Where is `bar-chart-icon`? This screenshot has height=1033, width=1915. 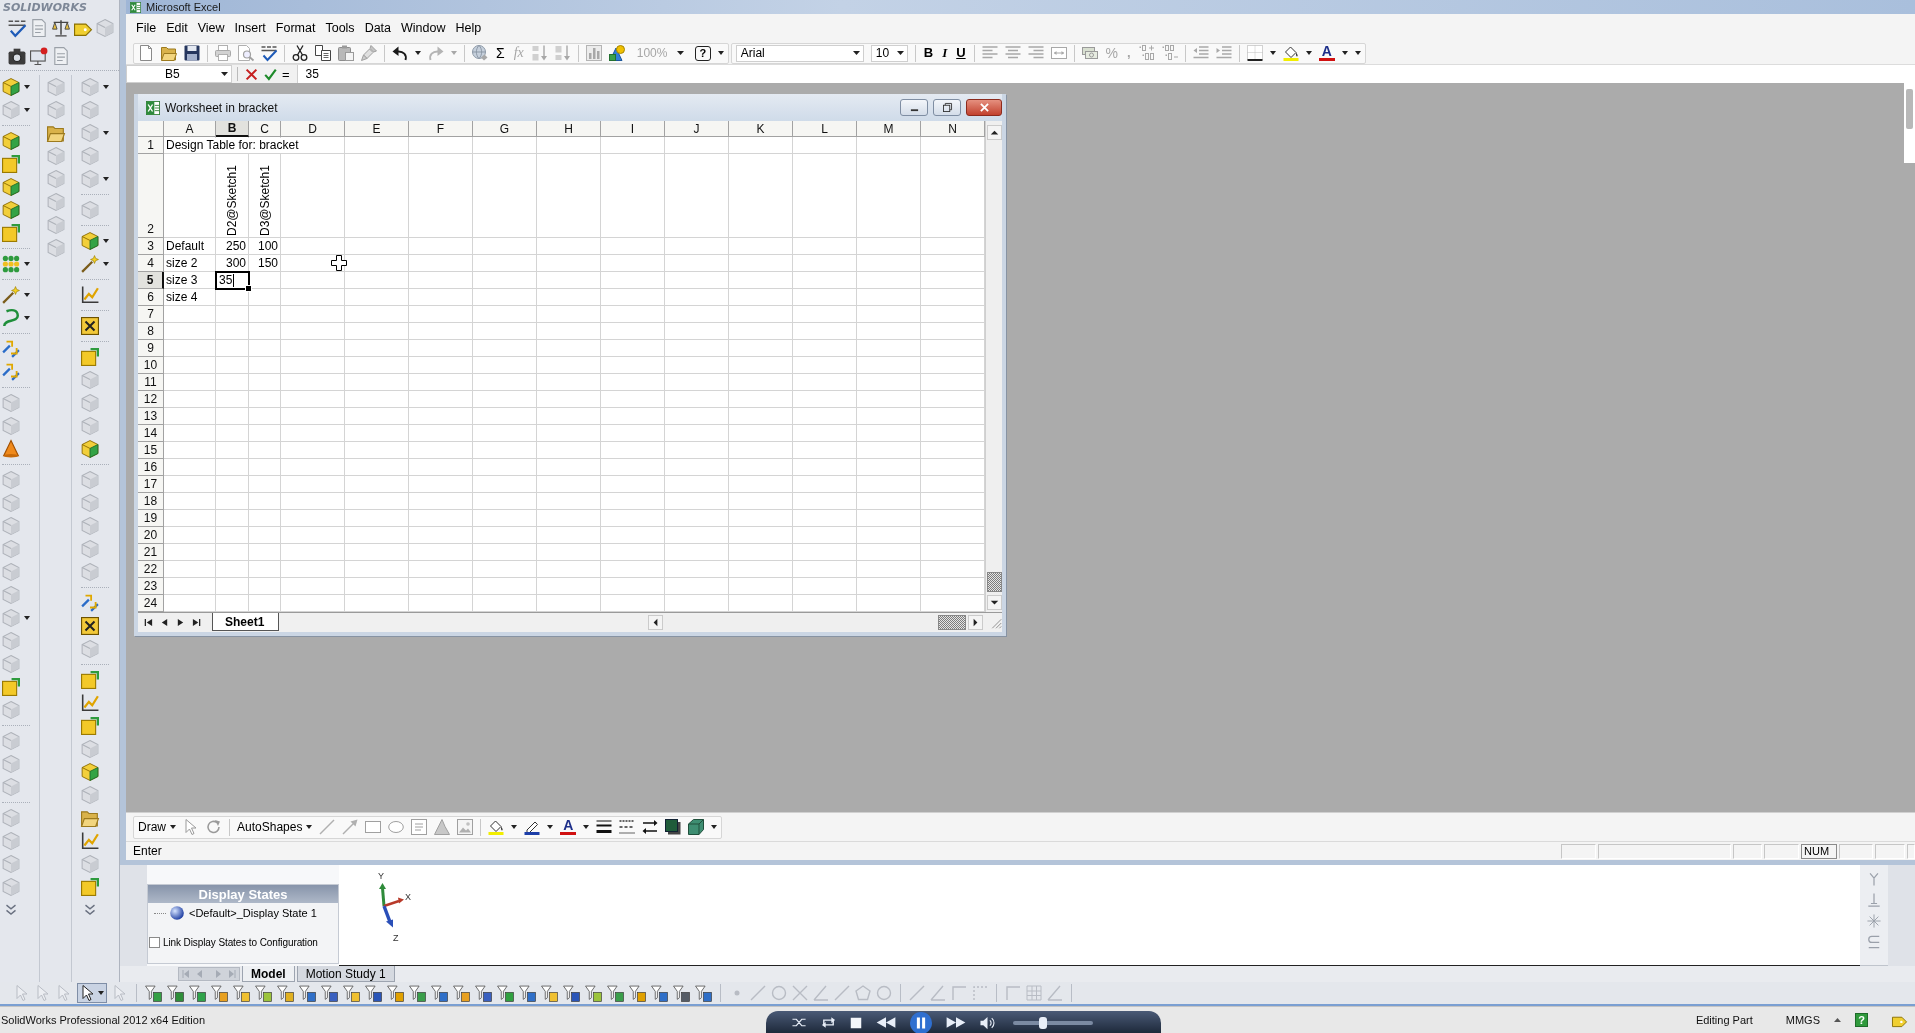 bar-chart-icon is located at coordinates (593, 53).